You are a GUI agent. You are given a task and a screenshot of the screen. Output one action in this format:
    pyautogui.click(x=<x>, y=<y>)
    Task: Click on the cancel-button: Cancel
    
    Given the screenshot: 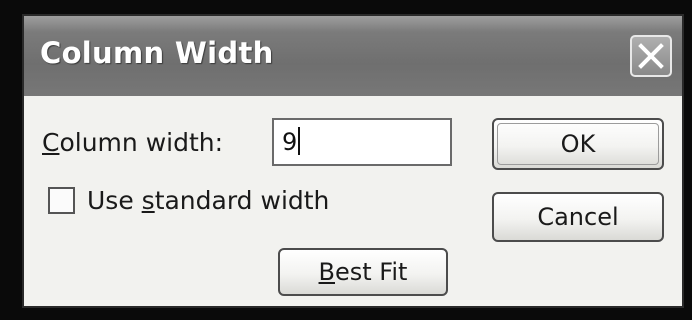 What is the action you would take?
    pyautogui.click(x=578, y=217)
    